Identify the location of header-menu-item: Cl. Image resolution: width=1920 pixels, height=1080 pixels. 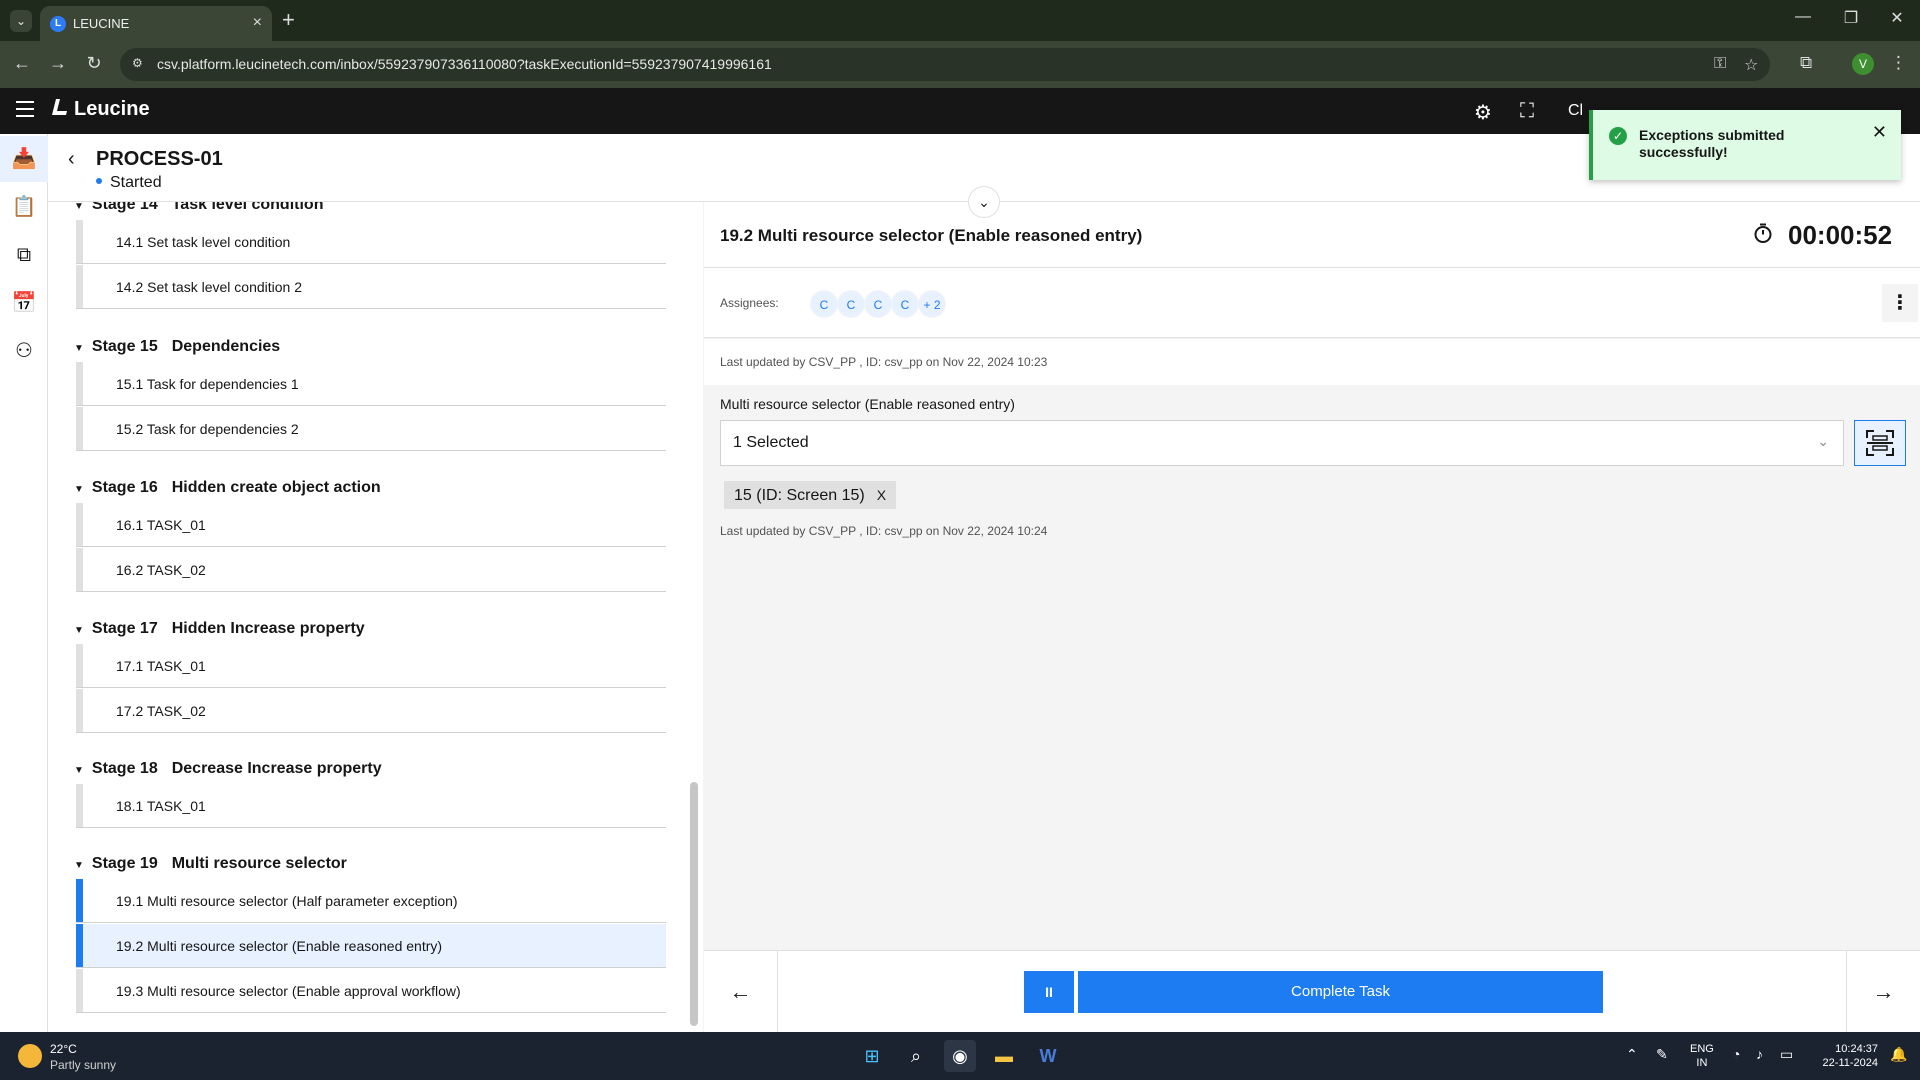
(1575, 111).